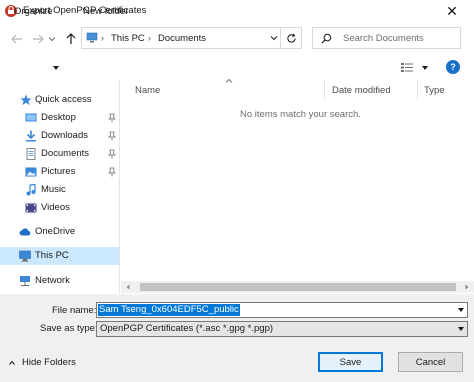  I want to click on sidebar-item-documents: Documents, so click(59, 154).